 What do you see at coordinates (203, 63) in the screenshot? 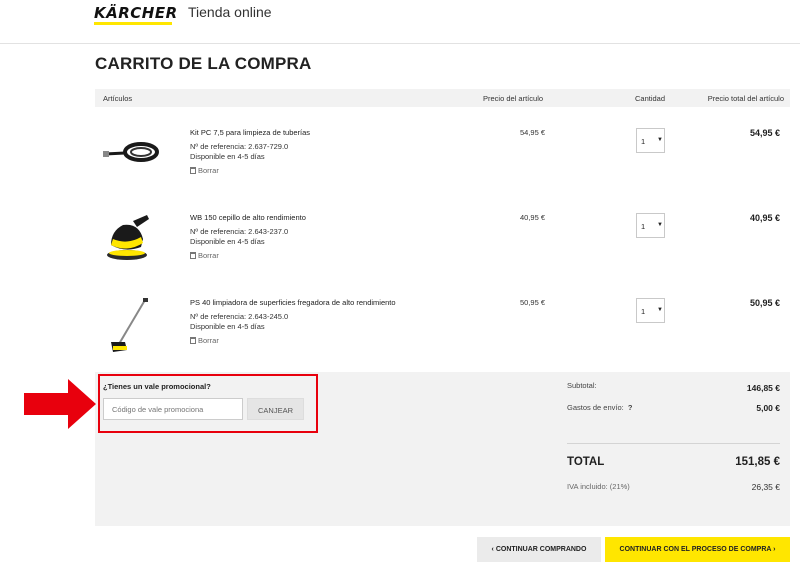
I see `page-title: CARRITO DE LA COMPRA` at bounding box center [203, 63].